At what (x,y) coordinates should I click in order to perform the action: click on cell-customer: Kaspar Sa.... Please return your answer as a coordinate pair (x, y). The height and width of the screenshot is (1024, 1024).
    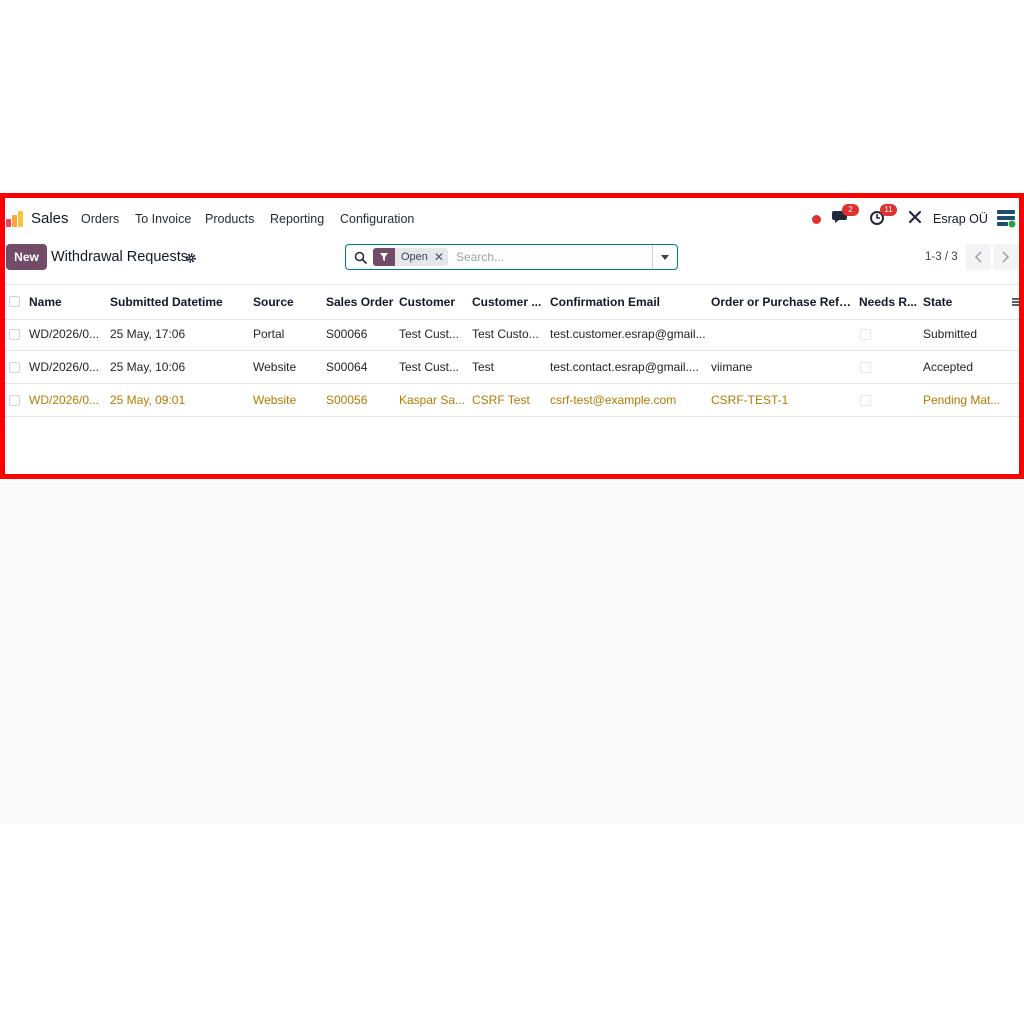
    Looking at the image, I should click on (432, 400).